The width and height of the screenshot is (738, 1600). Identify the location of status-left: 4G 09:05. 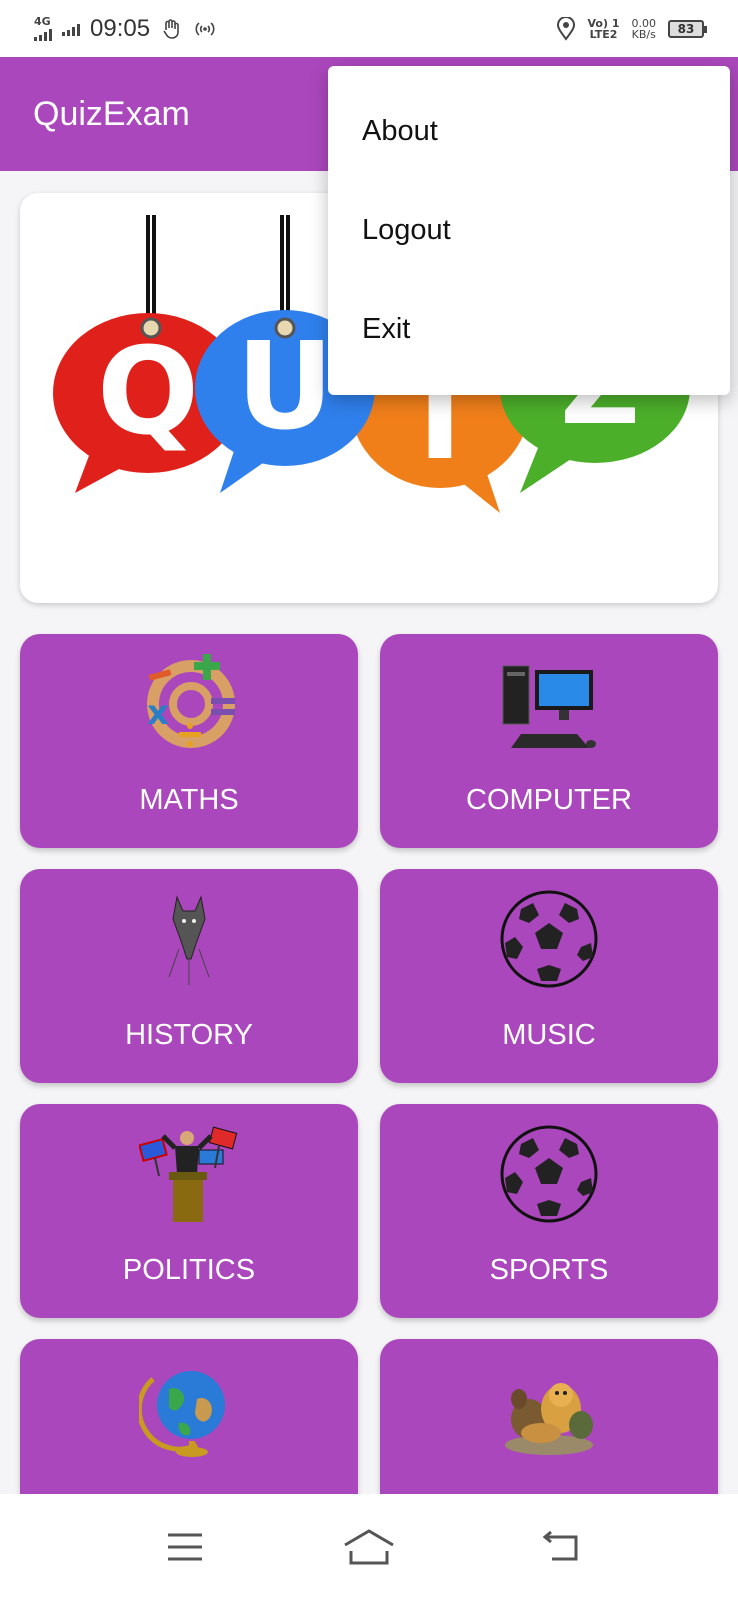
(126, 29).